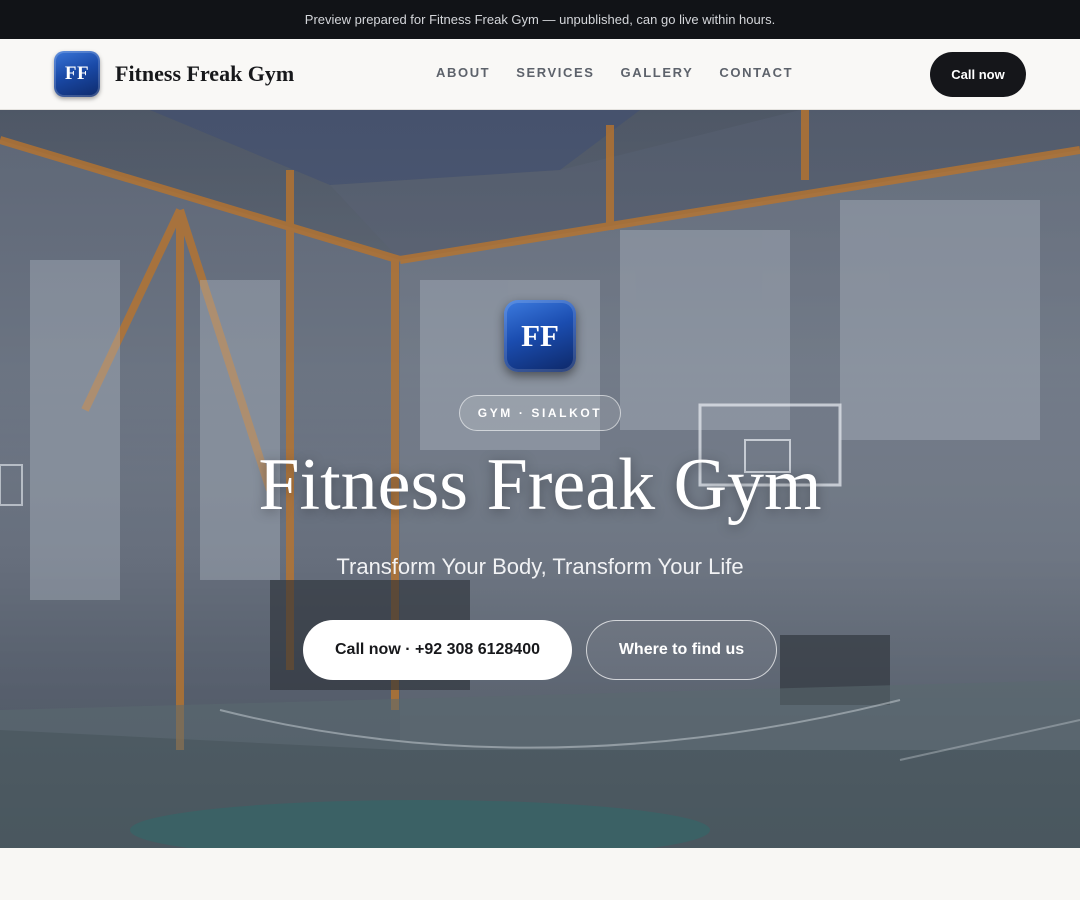 This screenshot has height=900, width=1080. What do you see at coordinates (540, 566) in the screenshot?
I see `hero-subtitle: Transform Your Body, Transform Your Life` at bounding box center [540, 566].